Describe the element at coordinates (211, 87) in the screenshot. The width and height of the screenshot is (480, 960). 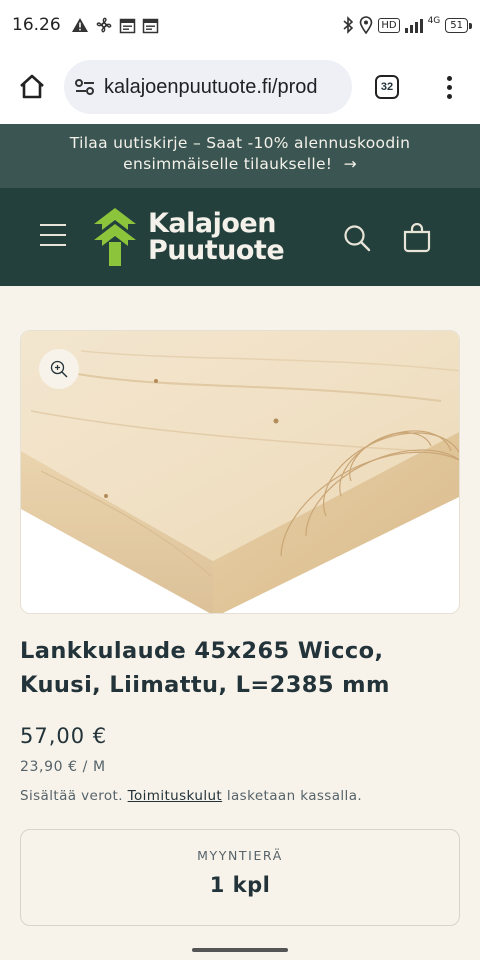
I see `url-text: kalajoenpuutuote.fi/prod` at that location.